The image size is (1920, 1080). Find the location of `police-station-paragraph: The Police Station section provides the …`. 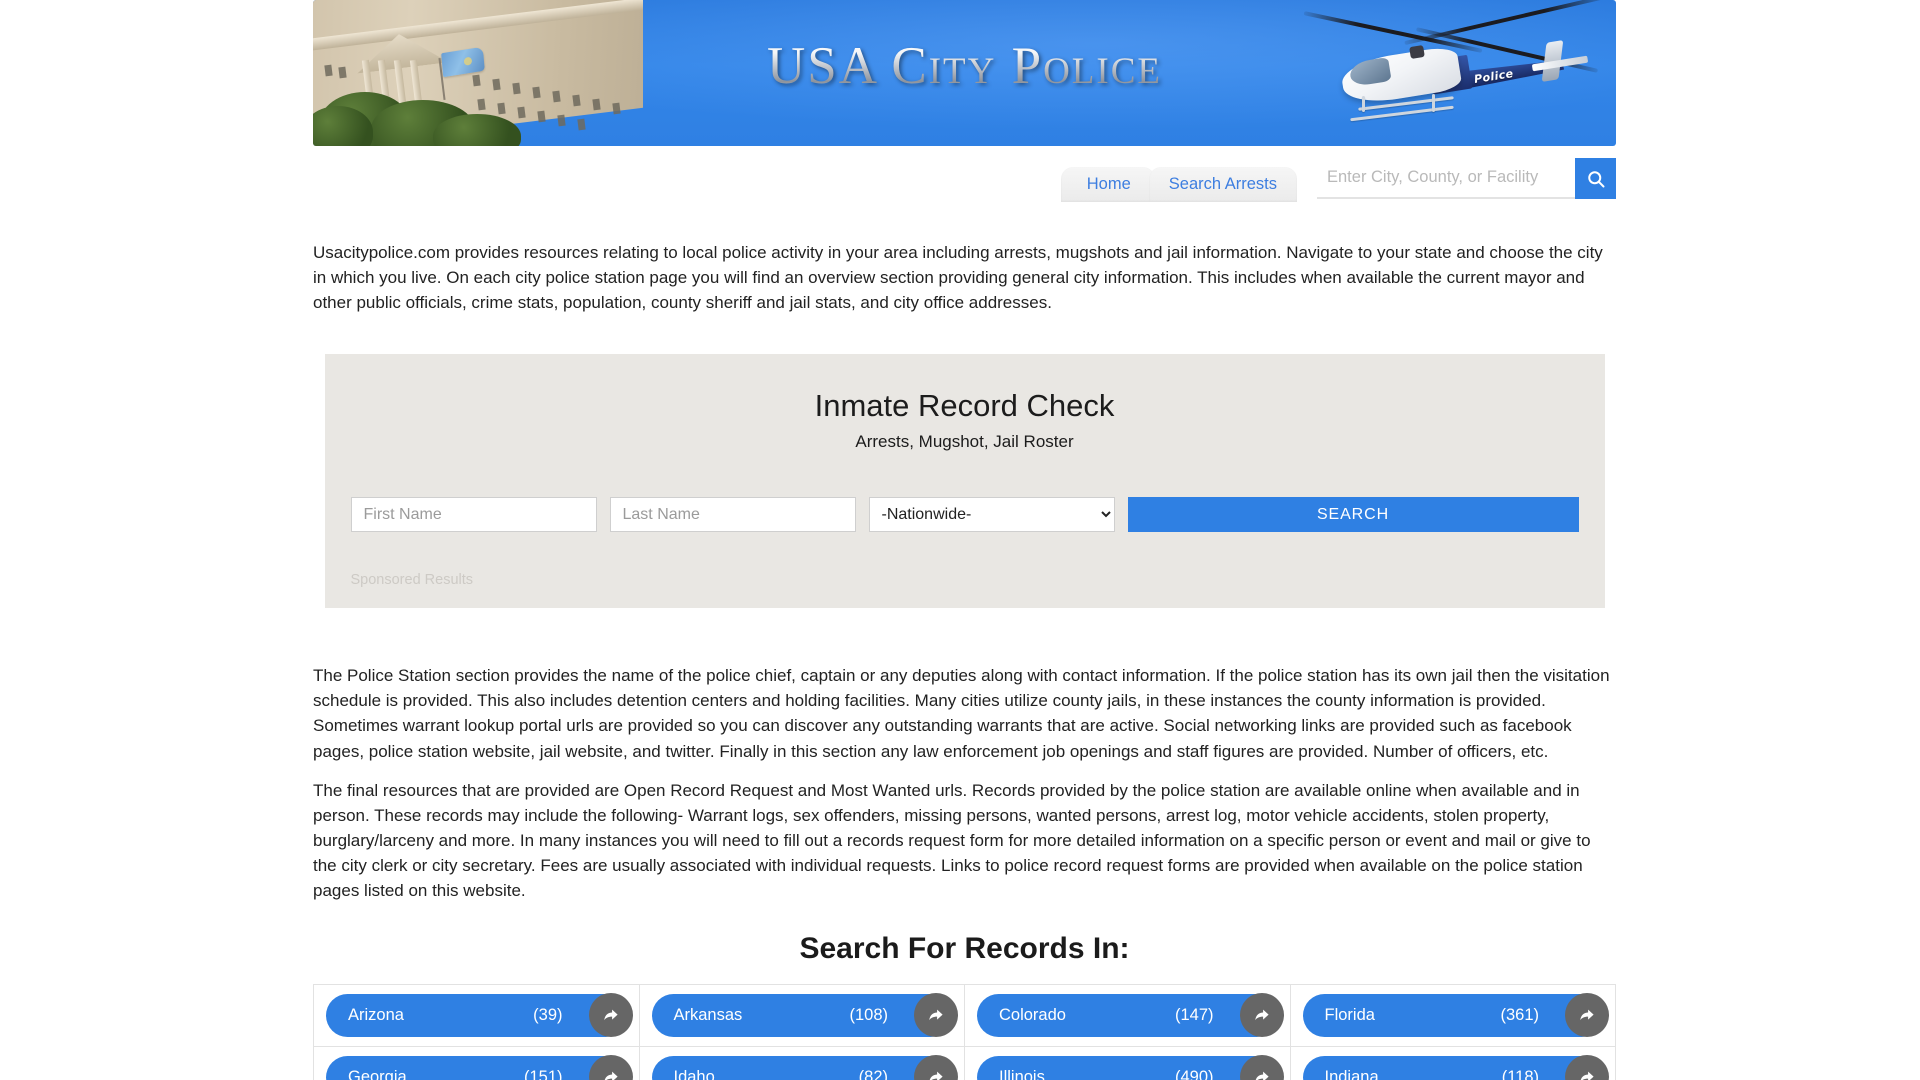

police-station-paragraph: The Police Station section provides the … is located at coordinates (961, 713).